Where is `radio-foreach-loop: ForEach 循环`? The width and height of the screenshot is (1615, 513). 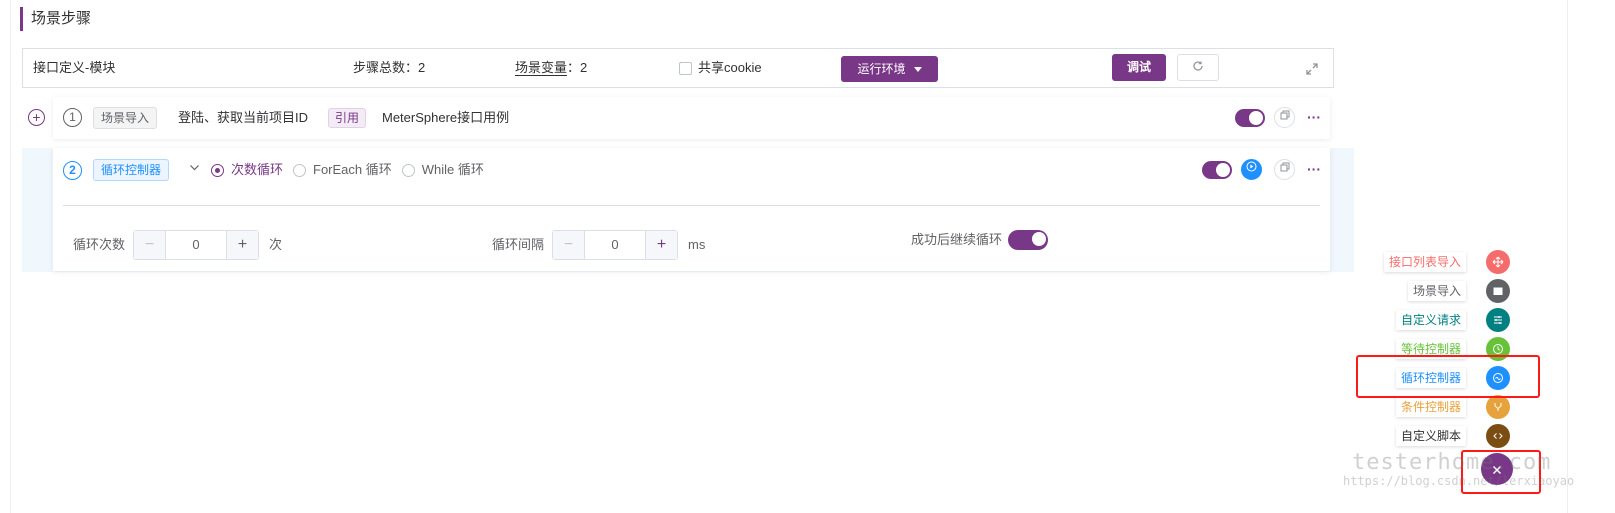
radio-foreach-loop: ForEach 循环 is located at coordinates (342, 170).